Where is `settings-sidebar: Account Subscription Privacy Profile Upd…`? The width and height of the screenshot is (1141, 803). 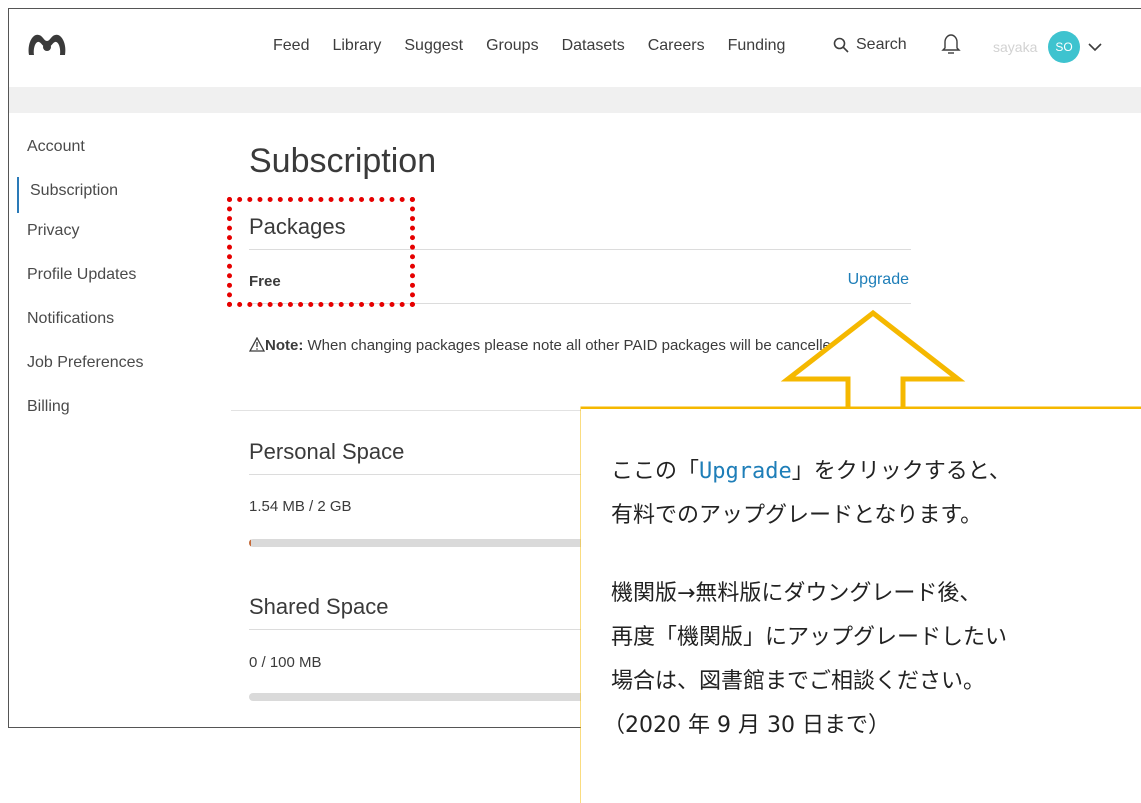 settings-sidebar: Account Subscription Privacy Profile Upd… is located at coordinates (80, 289).